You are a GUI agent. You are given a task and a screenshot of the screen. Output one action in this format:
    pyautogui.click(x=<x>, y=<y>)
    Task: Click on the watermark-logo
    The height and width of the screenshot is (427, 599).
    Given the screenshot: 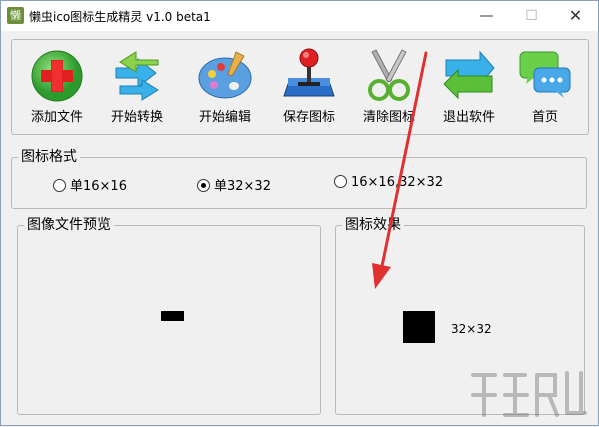 What is the action you would take?
    pyautogui.click(x=529, y=394)
    